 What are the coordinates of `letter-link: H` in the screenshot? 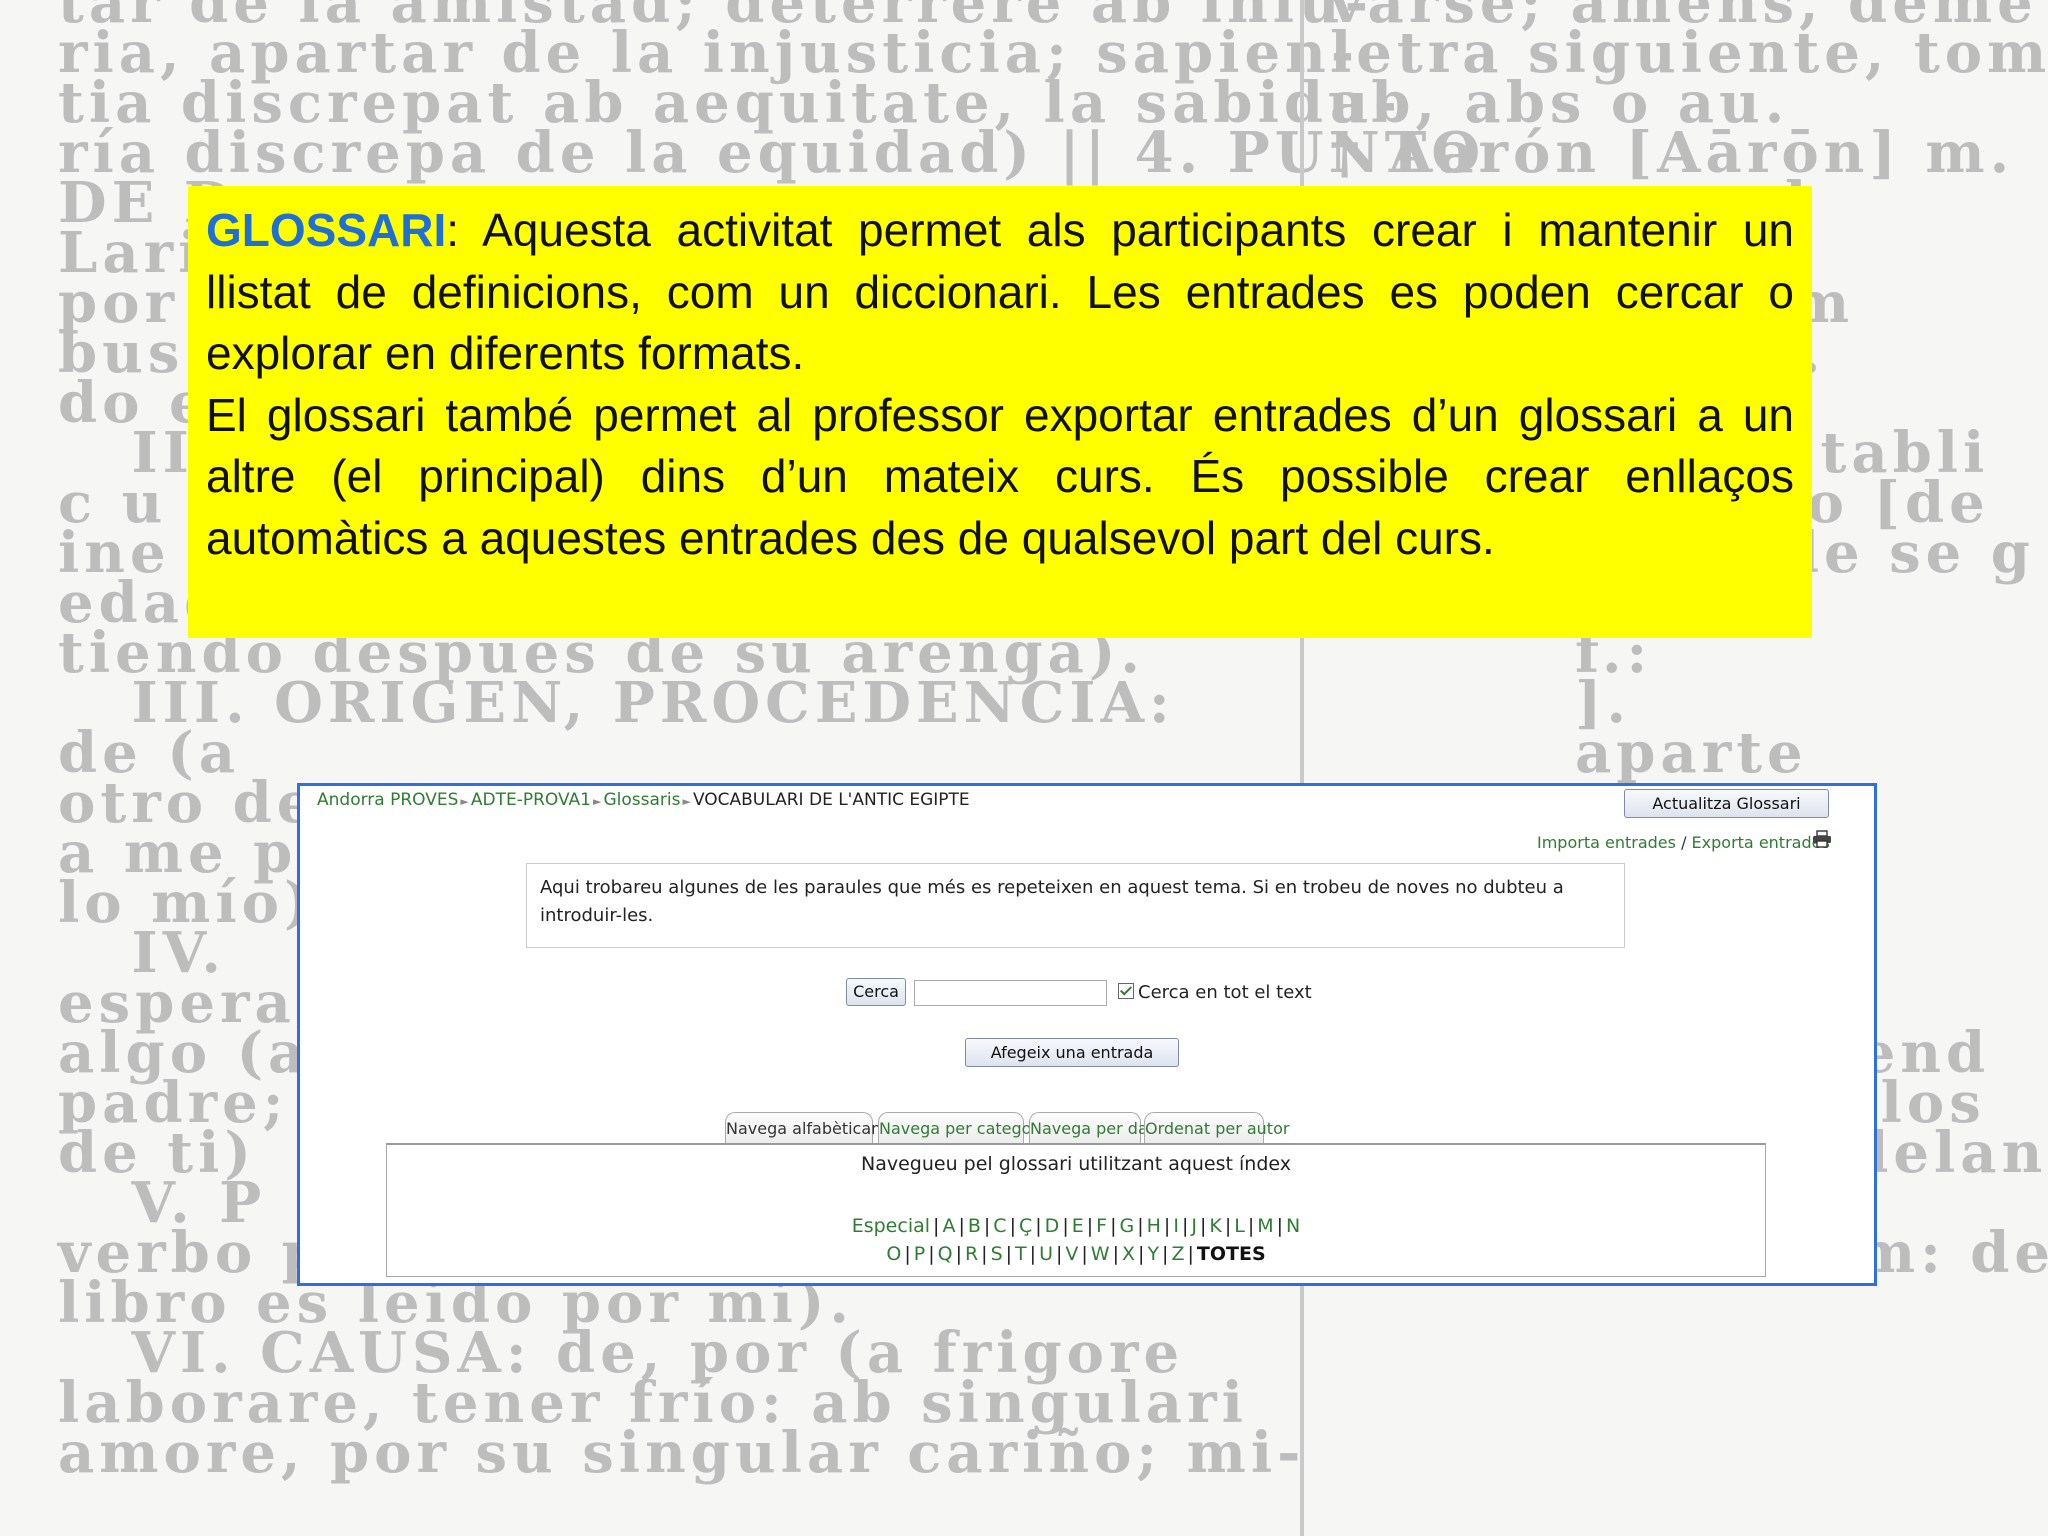 It's located at (1154, 1226).